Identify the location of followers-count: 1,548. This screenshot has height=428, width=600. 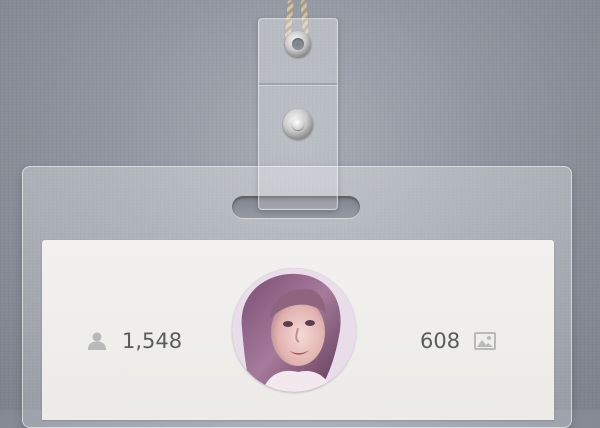
(152, 341).